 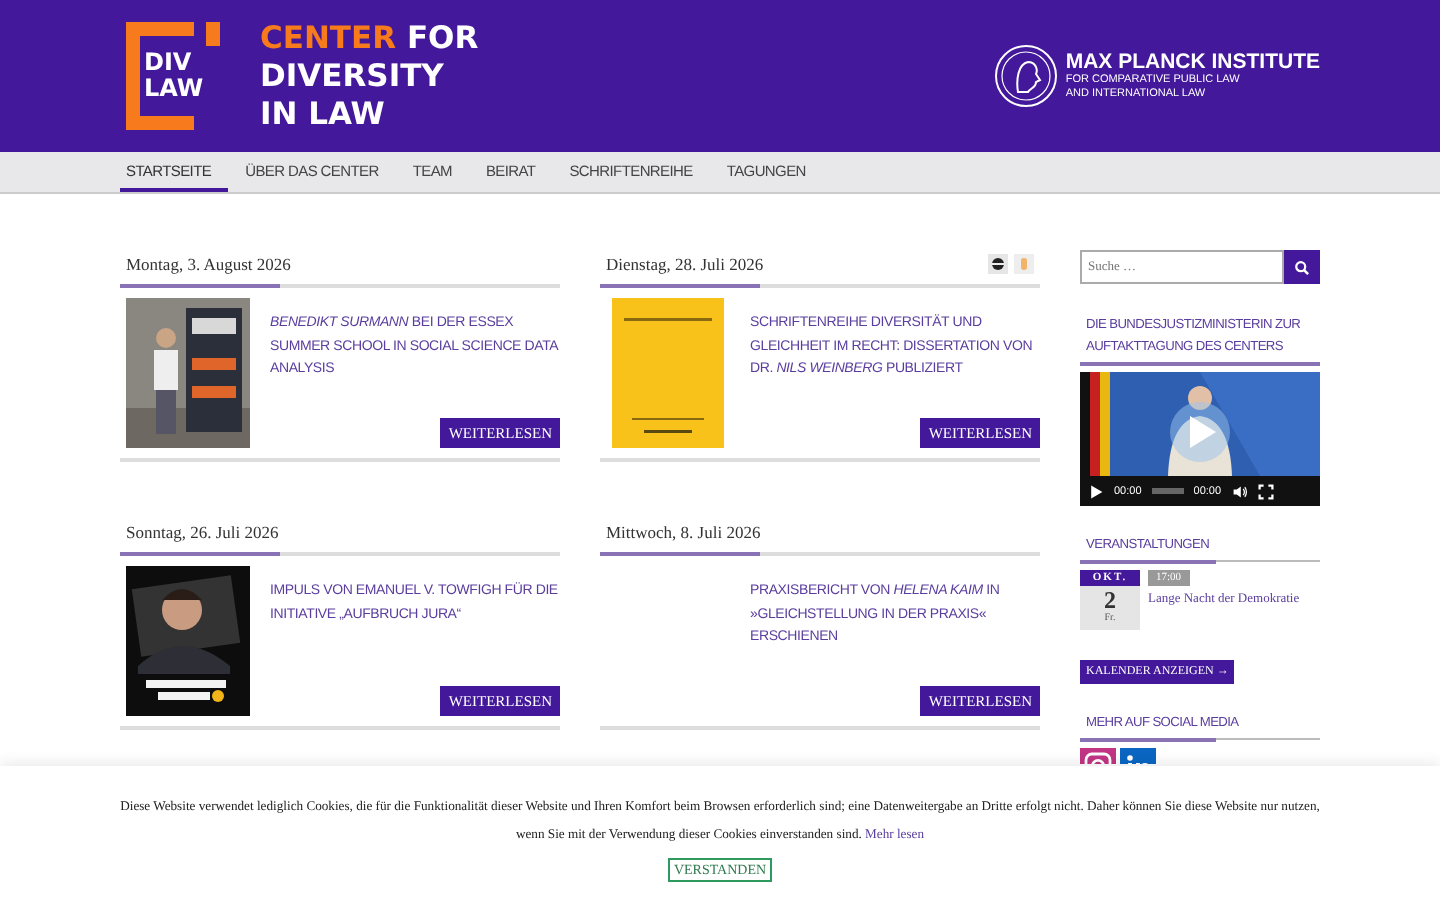 I want to click on event-day: 2, so click(x=1110, y=600).